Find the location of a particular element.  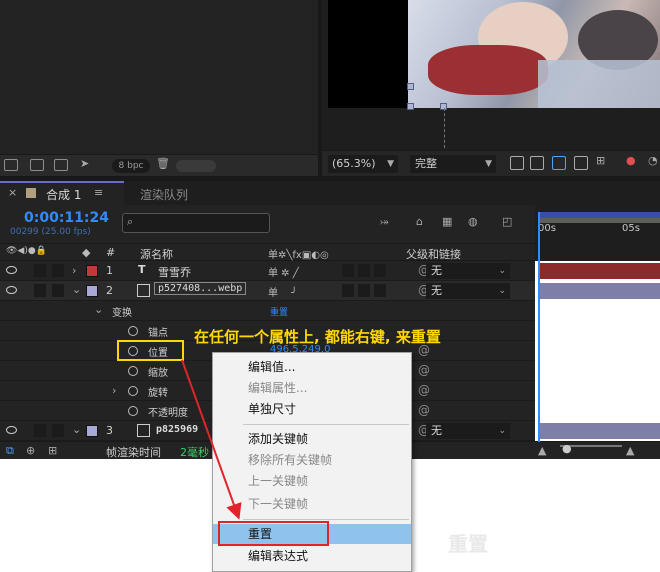

zoom-slider-thumb: ● is located at coordinates (567, 448).